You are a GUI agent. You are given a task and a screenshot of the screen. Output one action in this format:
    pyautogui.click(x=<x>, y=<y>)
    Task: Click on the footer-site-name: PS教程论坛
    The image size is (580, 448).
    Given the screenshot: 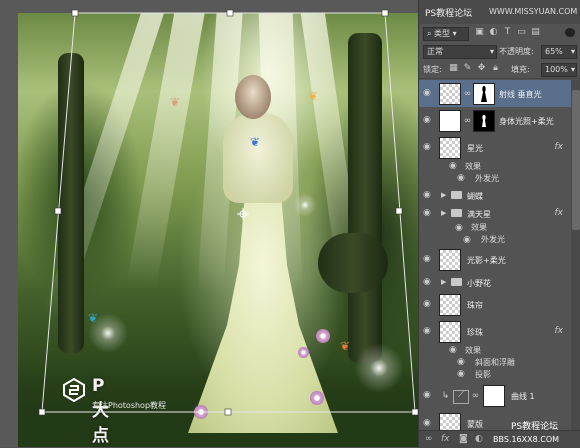 What is the action you would take?
    pyautogui.click(x=535, y=427)
    